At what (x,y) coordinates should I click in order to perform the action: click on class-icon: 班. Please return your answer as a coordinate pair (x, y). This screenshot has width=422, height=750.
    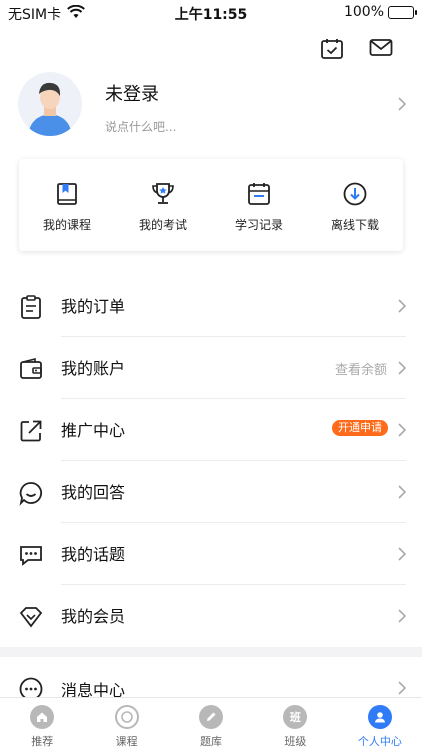
    Looking at the image, I should click on (295, 717).